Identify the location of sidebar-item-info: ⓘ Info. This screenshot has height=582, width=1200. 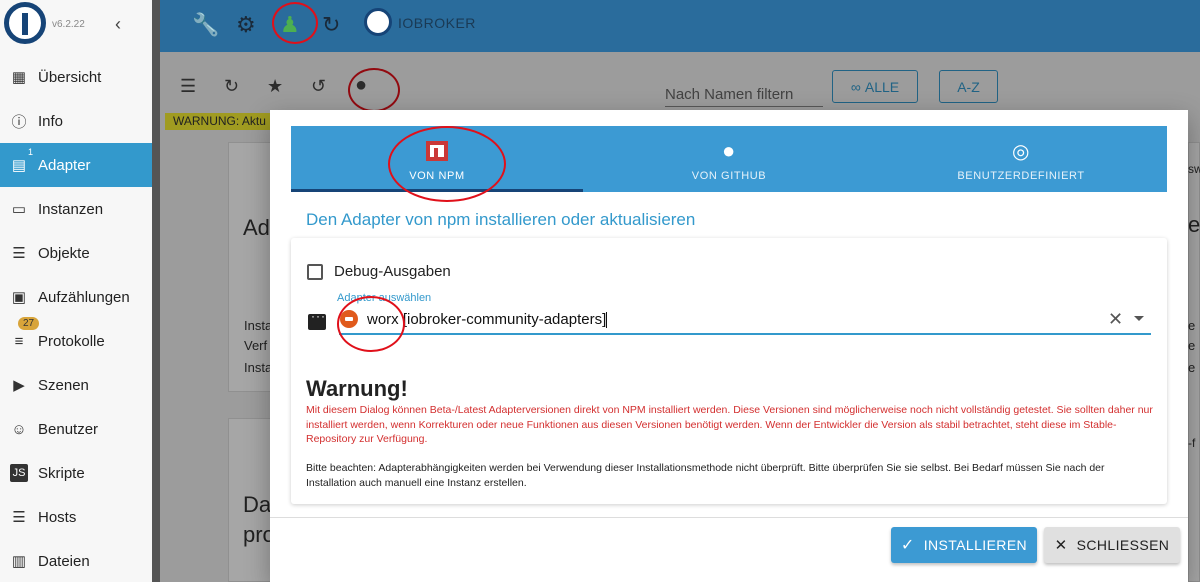
(76, 121).